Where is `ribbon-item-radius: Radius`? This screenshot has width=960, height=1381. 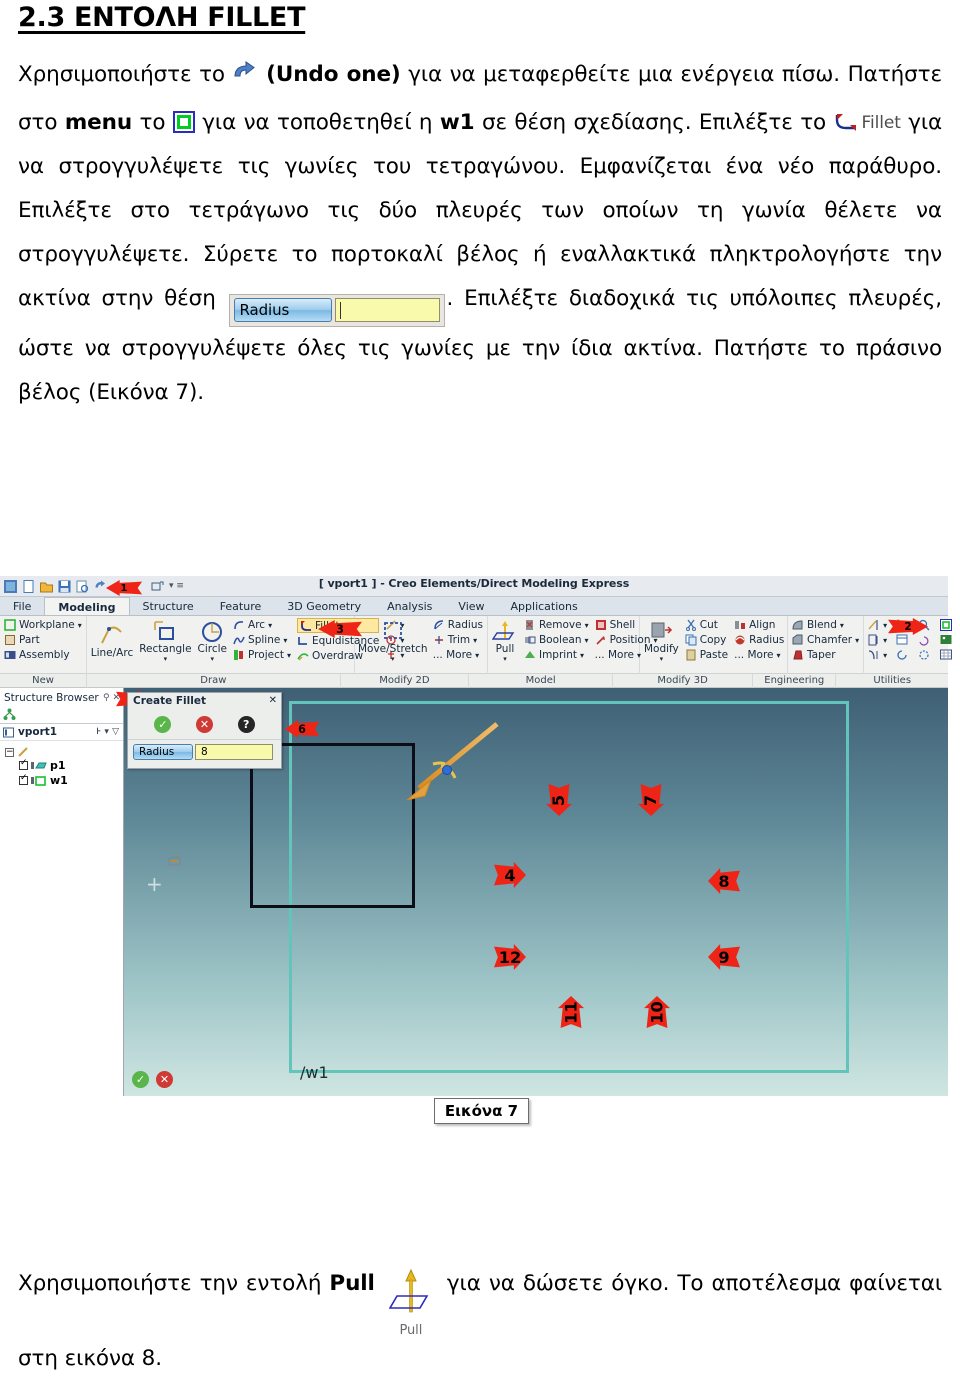 ribbon-item-radius: Radius is located at coordinates (458, 625).